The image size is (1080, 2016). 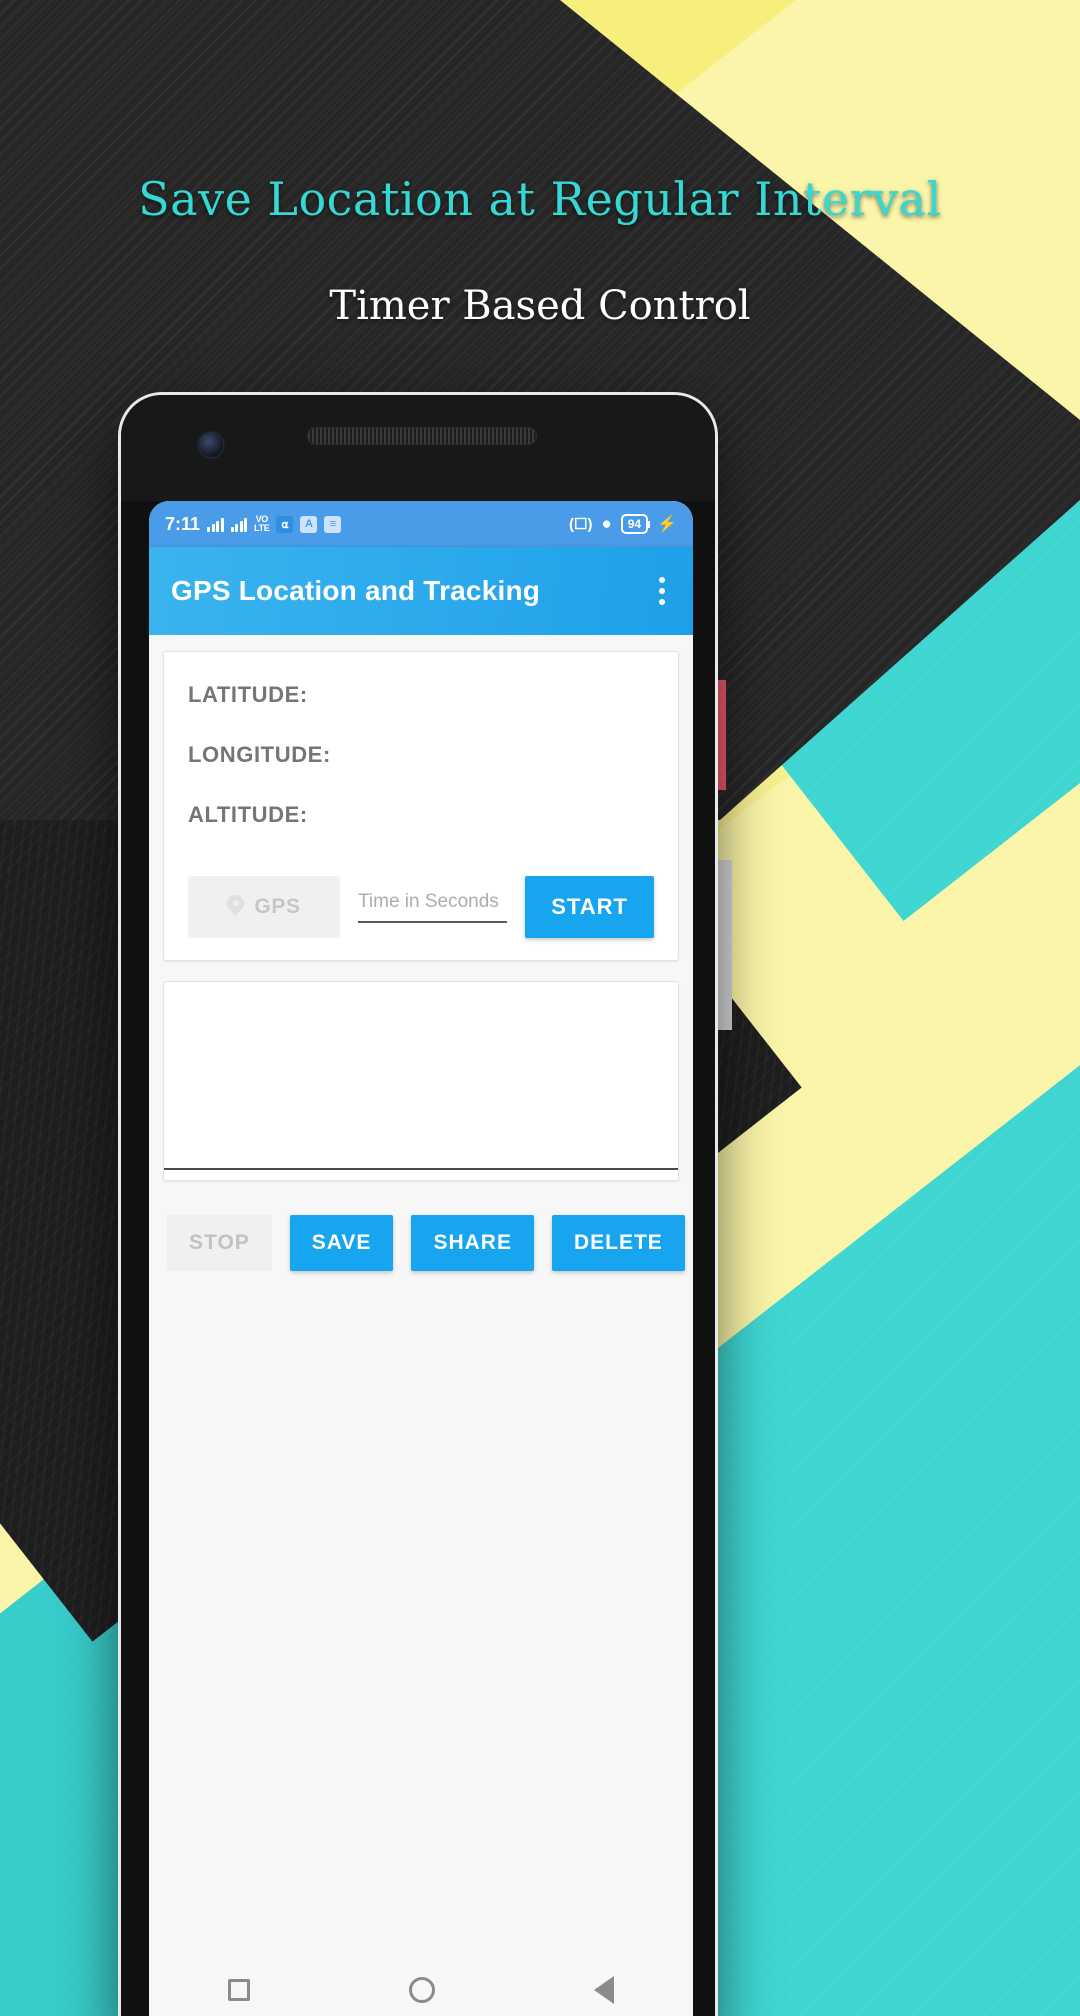 I want to click on triangle-back-icon, so click(x=603, y=1990).